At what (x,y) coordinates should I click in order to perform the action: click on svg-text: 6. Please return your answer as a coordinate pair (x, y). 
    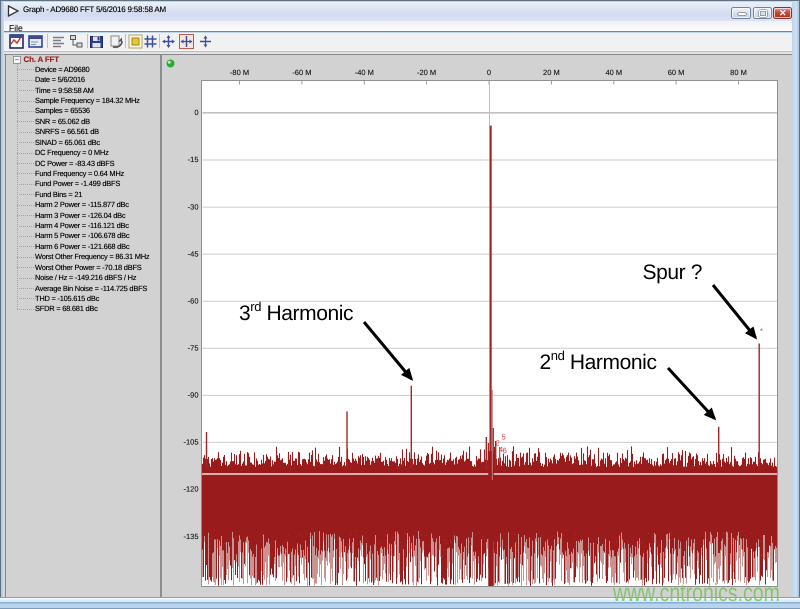
    Looking at the image, I should click on (505, 450).